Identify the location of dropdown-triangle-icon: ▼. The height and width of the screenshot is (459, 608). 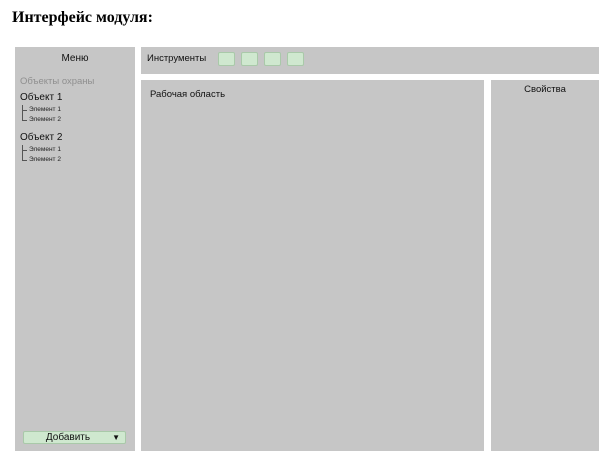
(116, 438).